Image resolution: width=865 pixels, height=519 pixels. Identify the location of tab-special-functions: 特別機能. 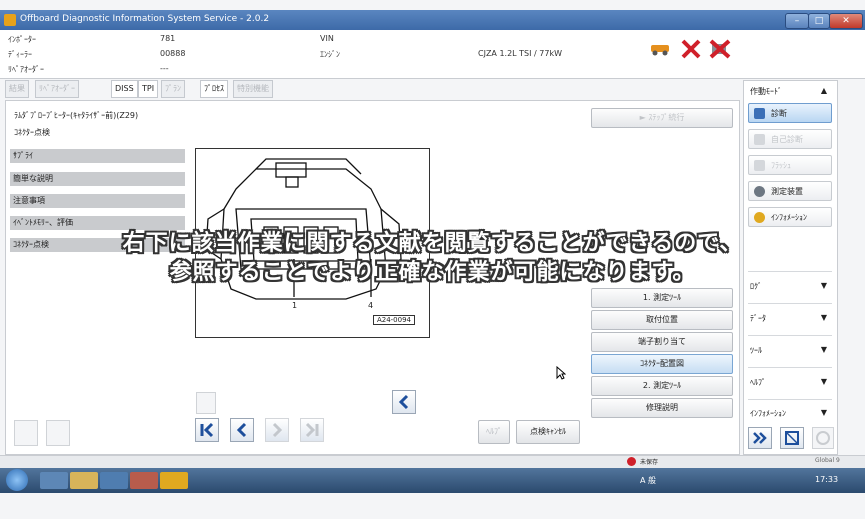
(253, 89).